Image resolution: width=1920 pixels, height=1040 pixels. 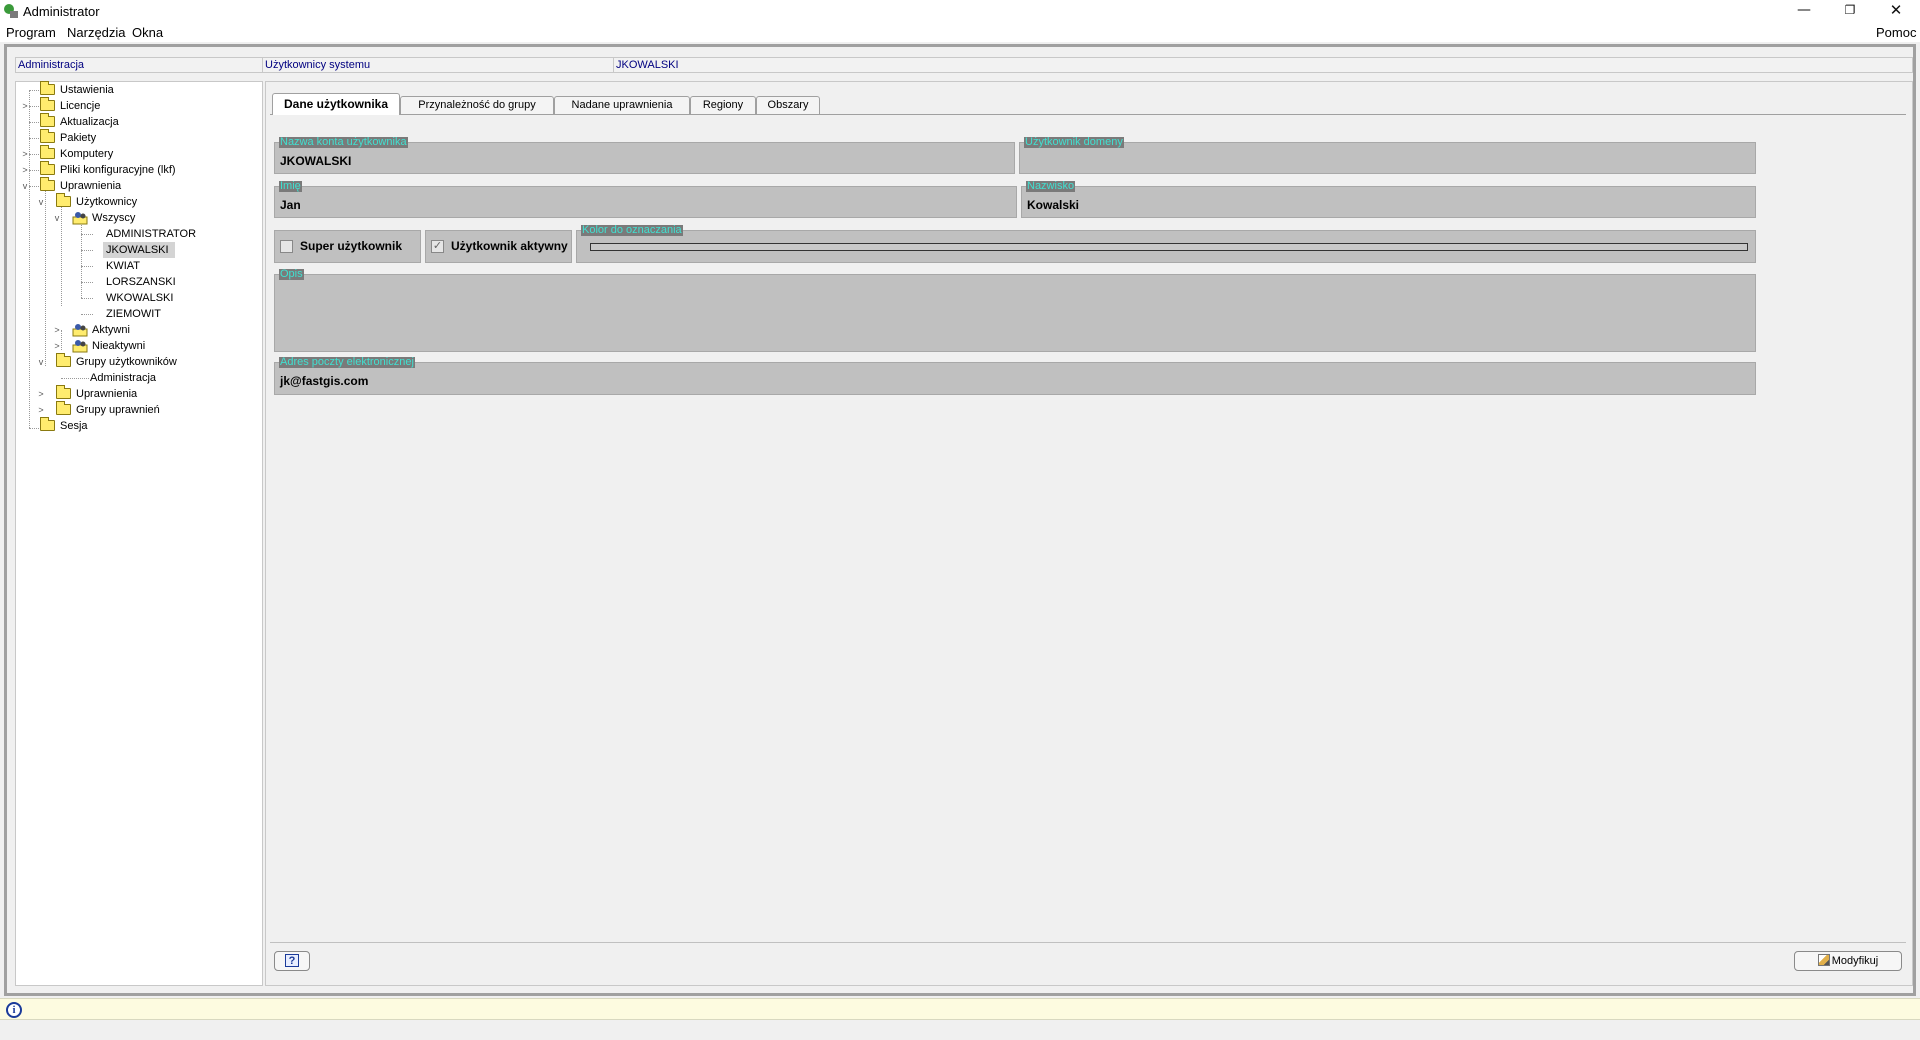 What do you see at coordinates (960, 32) in the screenshot?
I see `menu-bar: Program Narzędzia Okna Pomoc` at bounding box center [960, 32].